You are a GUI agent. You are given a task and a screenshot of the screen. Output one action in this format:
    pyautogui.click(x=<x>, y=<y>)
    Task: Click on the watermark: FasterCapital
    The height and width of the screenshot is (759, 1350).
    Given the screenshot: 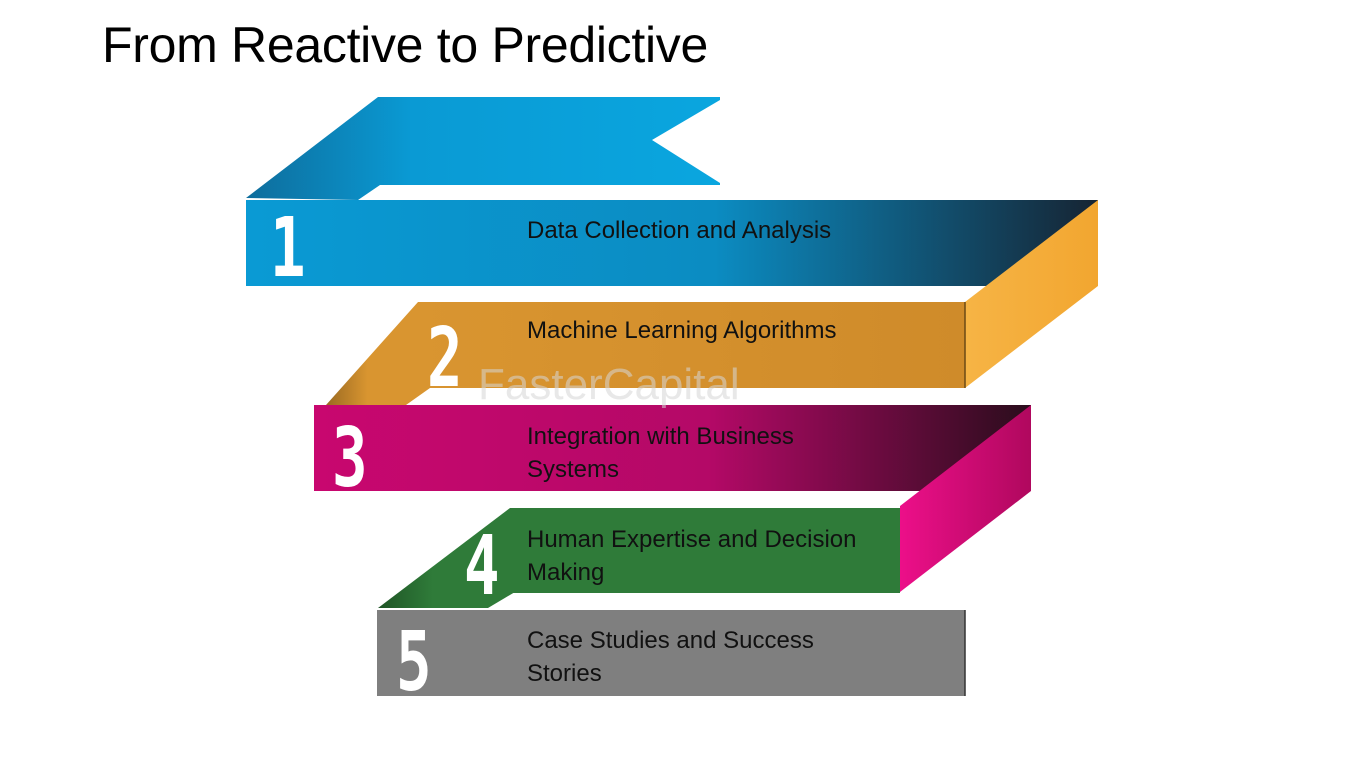 What is the action you would take?
    pyautogui.click(x=609, y=384)
    